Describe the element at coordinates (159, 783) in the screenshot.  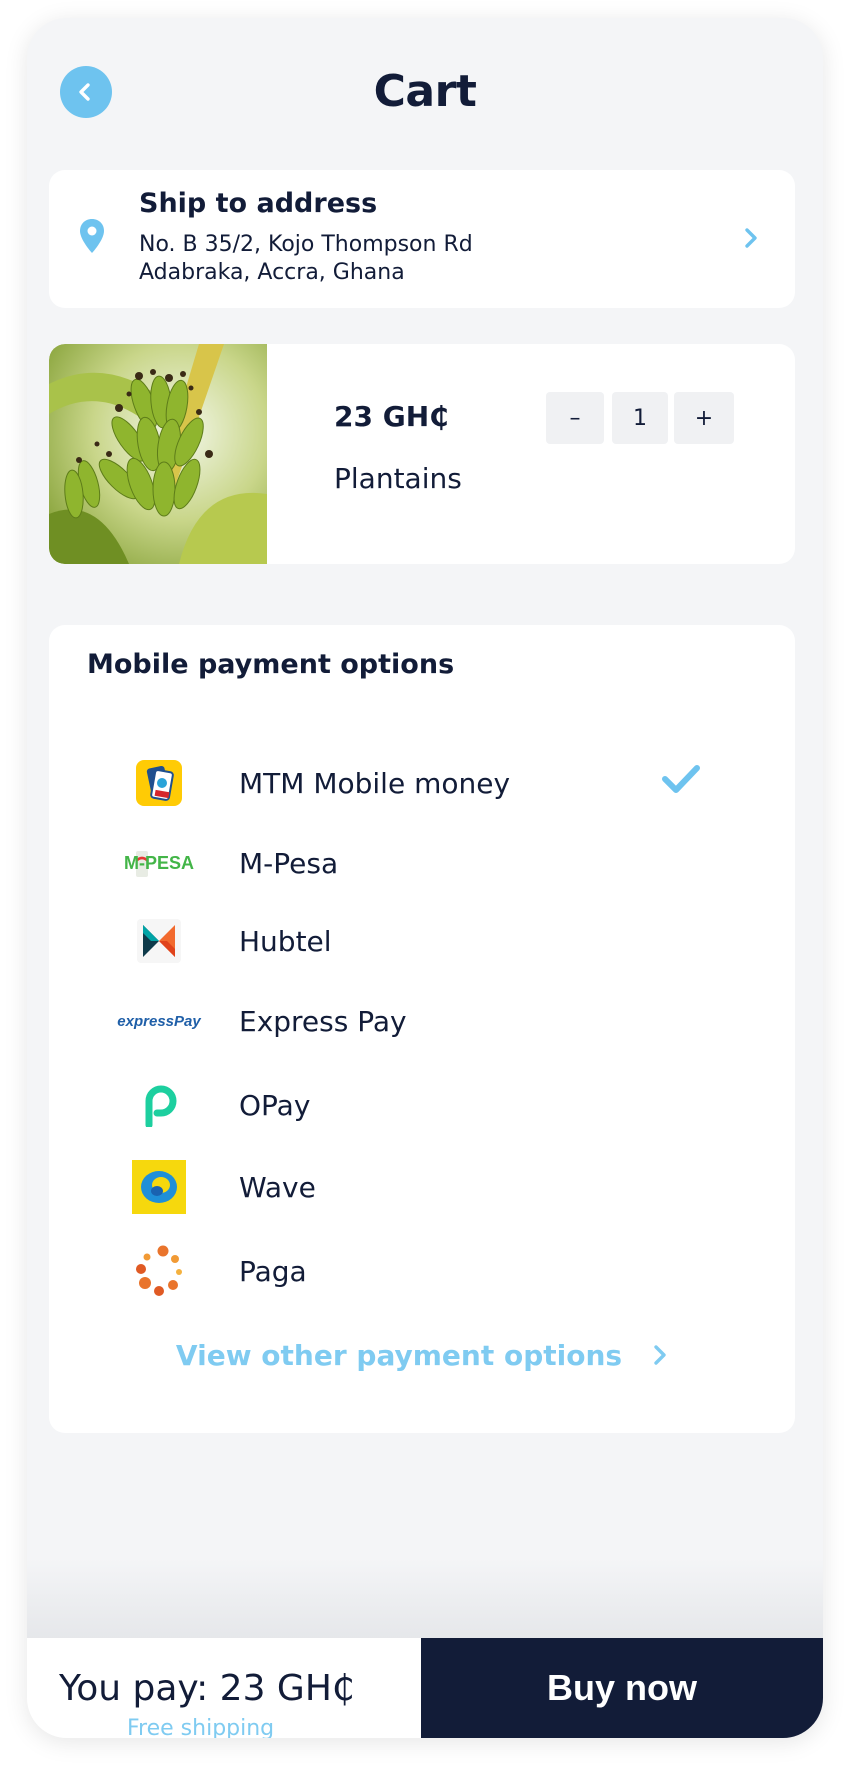
I see `mtn-momo-logo` at that location.